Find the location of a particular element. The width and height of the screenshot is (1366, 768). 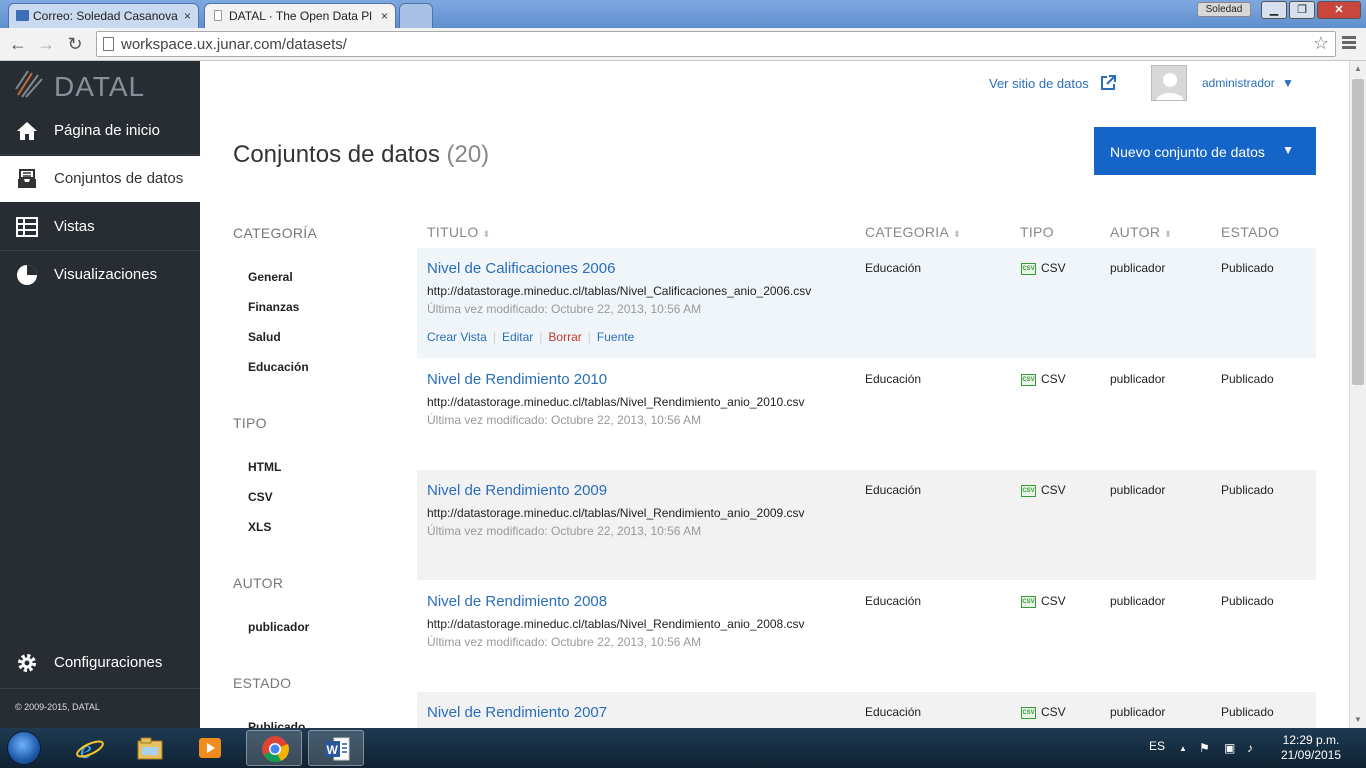

user-menu: administrador is located at coordinates (1238, 83).